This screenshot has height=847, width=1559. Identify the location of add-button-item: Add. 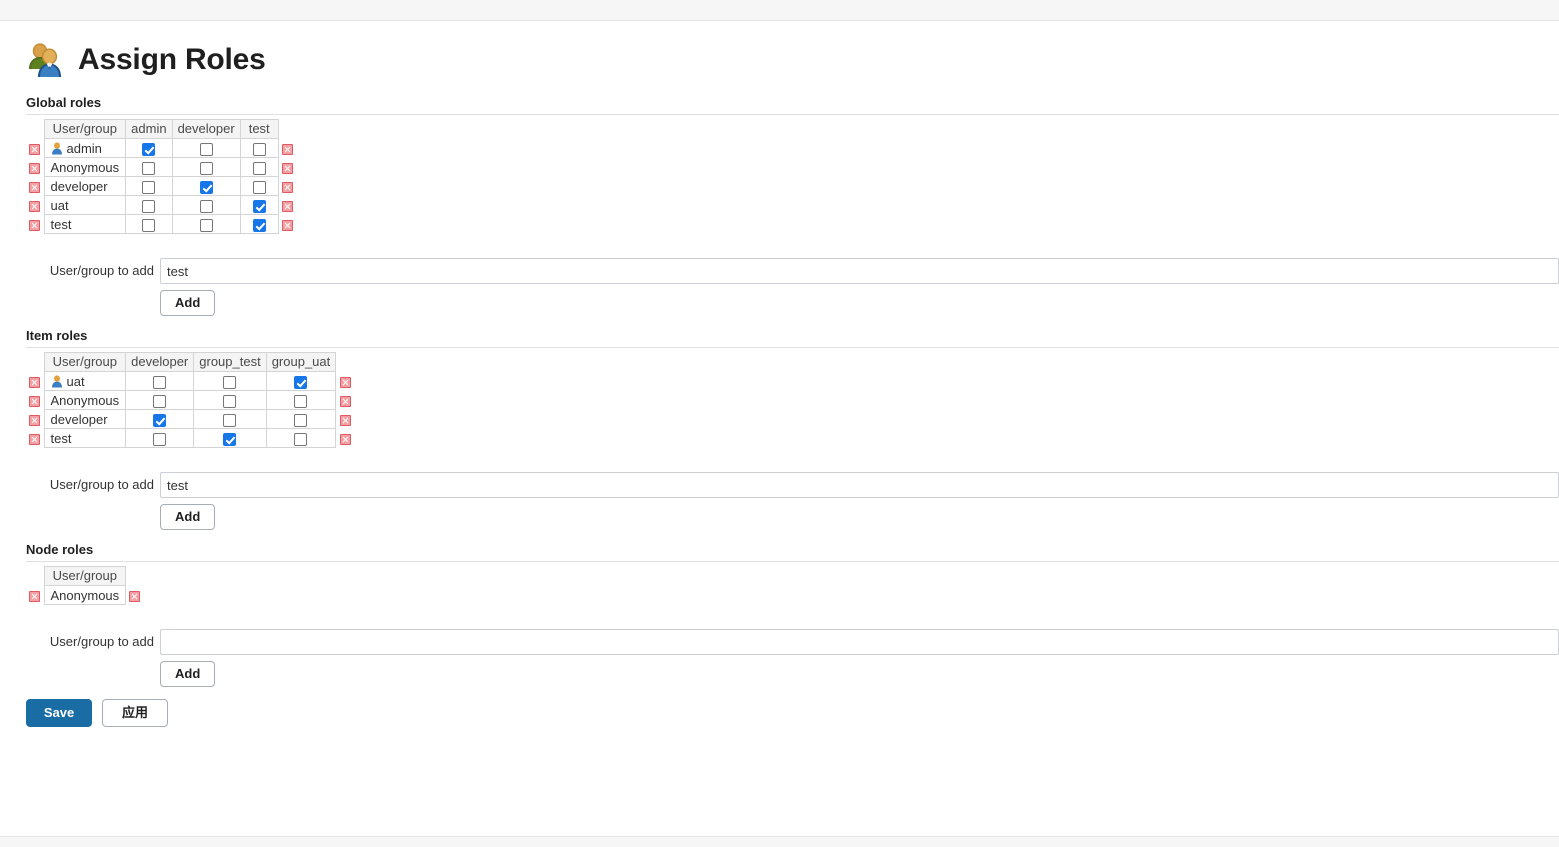
(188, 517).